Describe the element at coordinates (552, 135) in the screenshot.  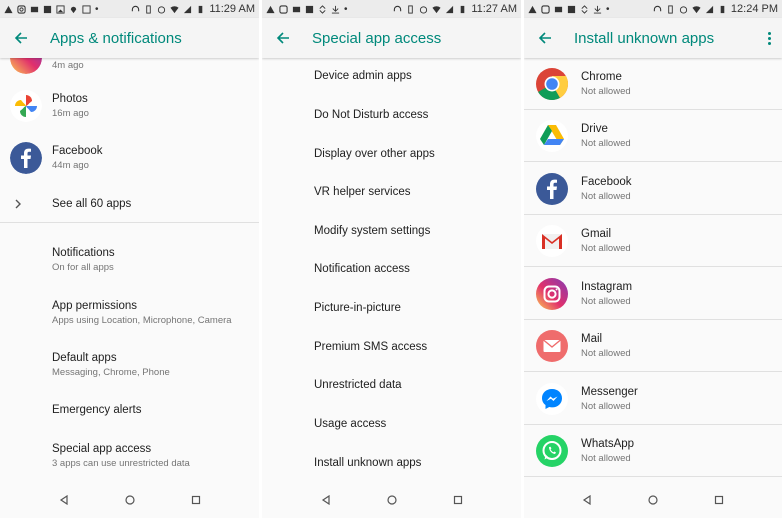
I see `drive-icon` at that location.